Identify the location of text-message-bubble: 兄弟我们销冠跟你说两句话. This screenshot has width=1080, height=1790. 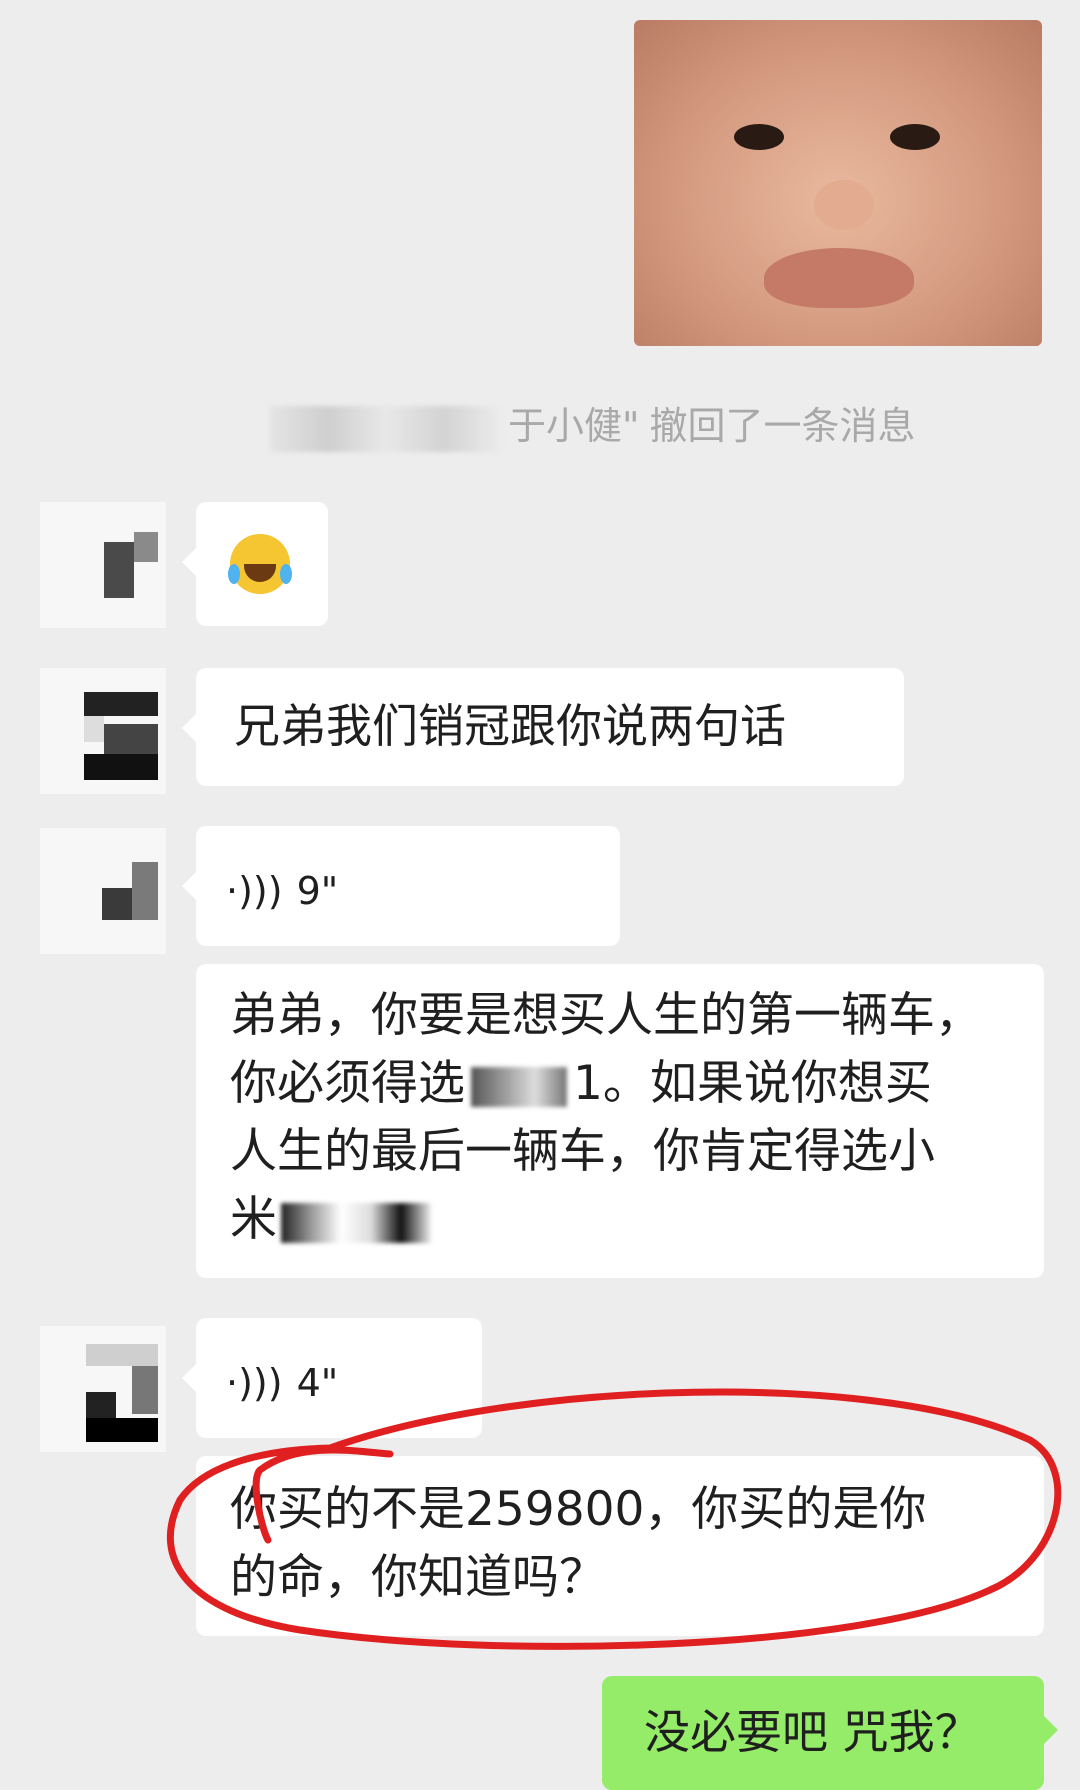
(543, 727).